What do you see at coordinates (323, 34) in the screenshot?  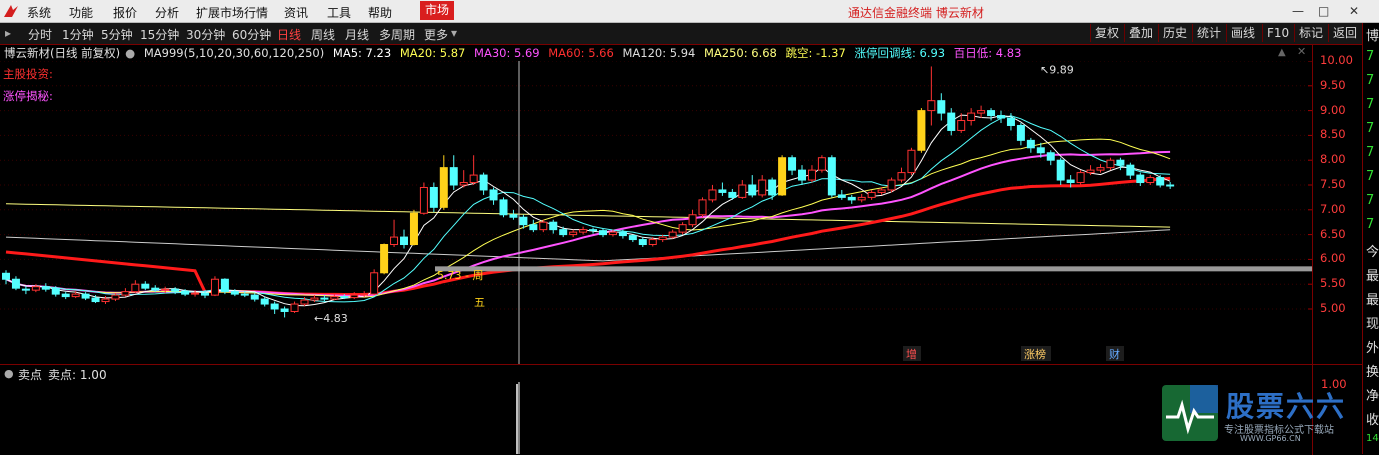 I see `tab-weekly: 周线` at bounding box center [323, 34].